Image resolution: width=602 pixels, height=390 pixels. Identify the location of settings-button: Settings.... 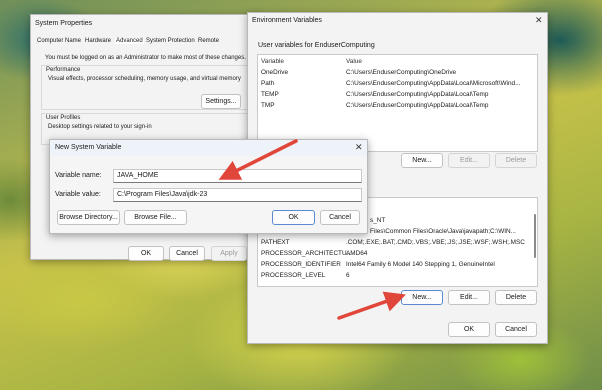
(221, 101).